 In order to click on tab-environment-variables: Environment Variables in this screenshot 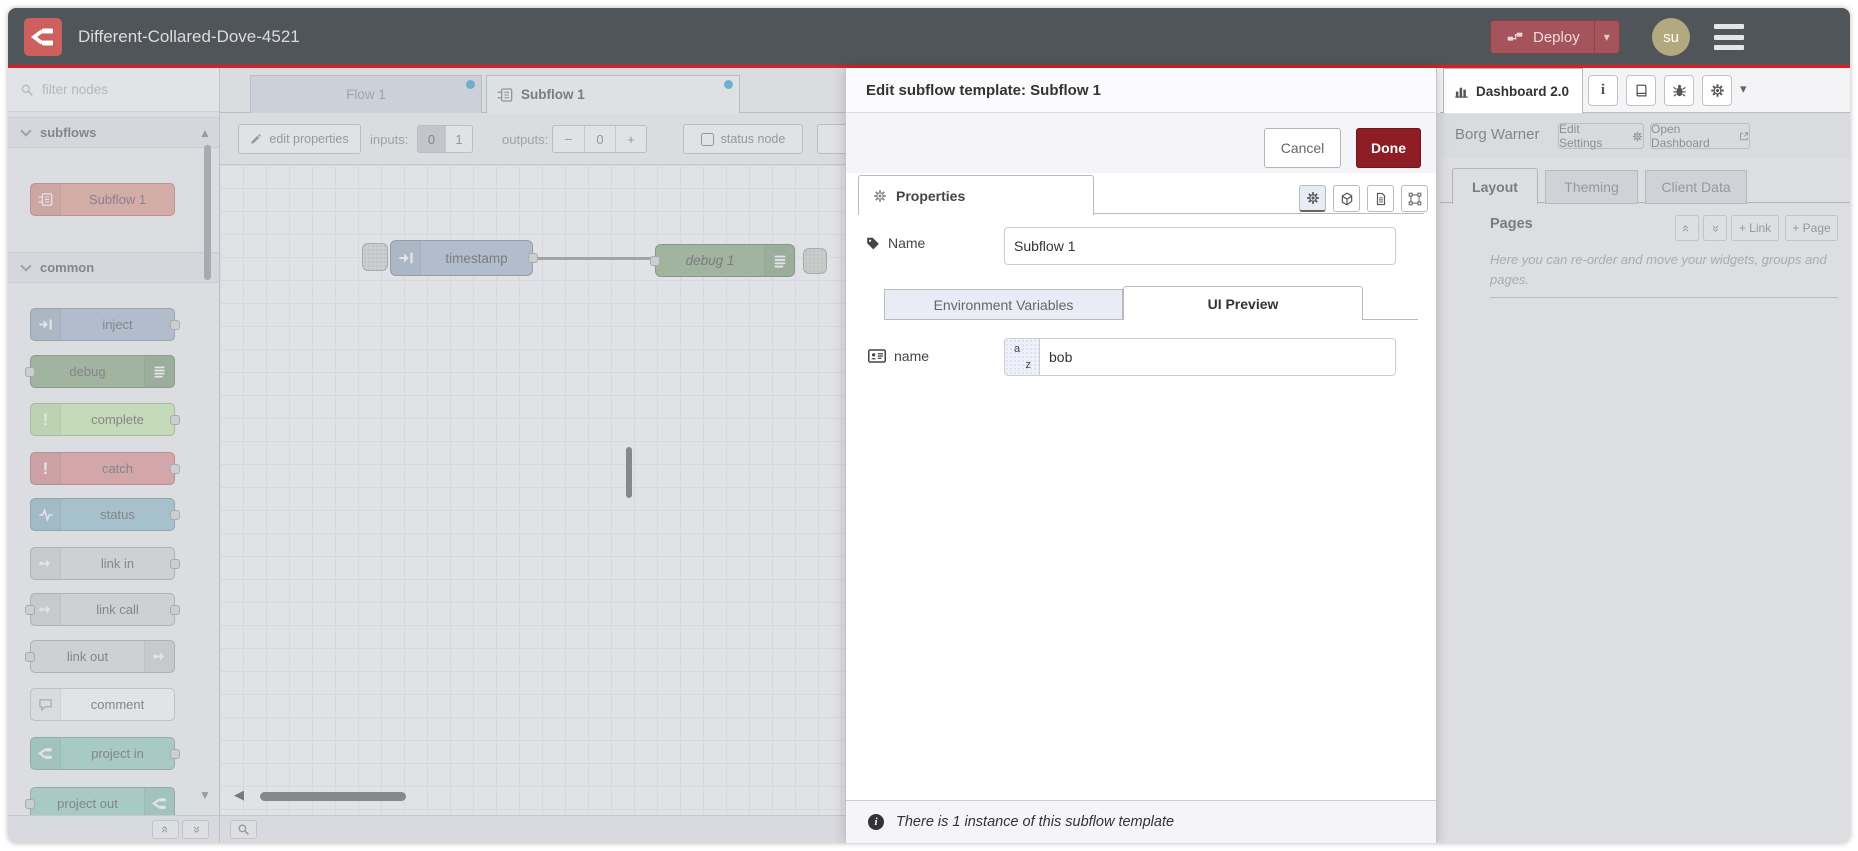, I will do `click(1003, 304)`.